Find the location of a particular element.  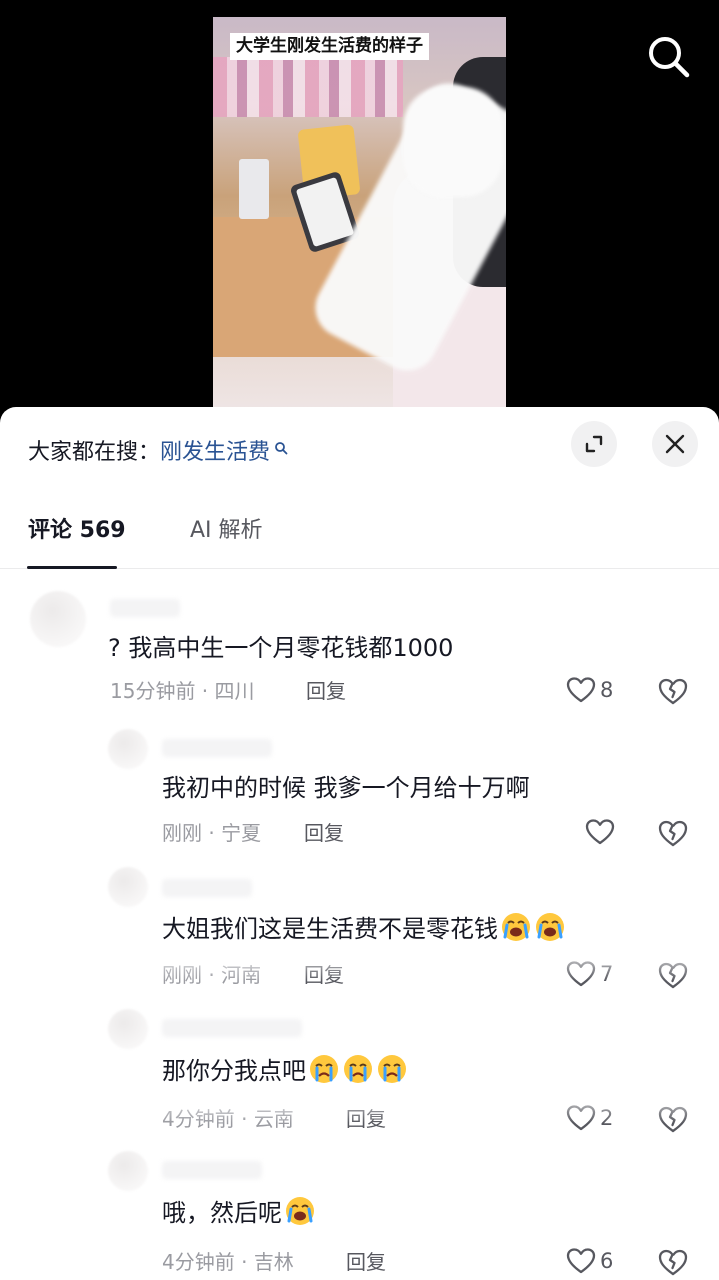

tab-active-indicator is located at coordinates (72, 567).